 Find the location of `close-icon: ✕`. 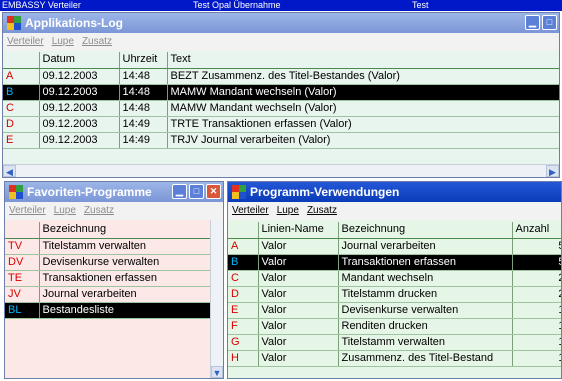

close-icon: ✕ is located at coordinates (213, 191).